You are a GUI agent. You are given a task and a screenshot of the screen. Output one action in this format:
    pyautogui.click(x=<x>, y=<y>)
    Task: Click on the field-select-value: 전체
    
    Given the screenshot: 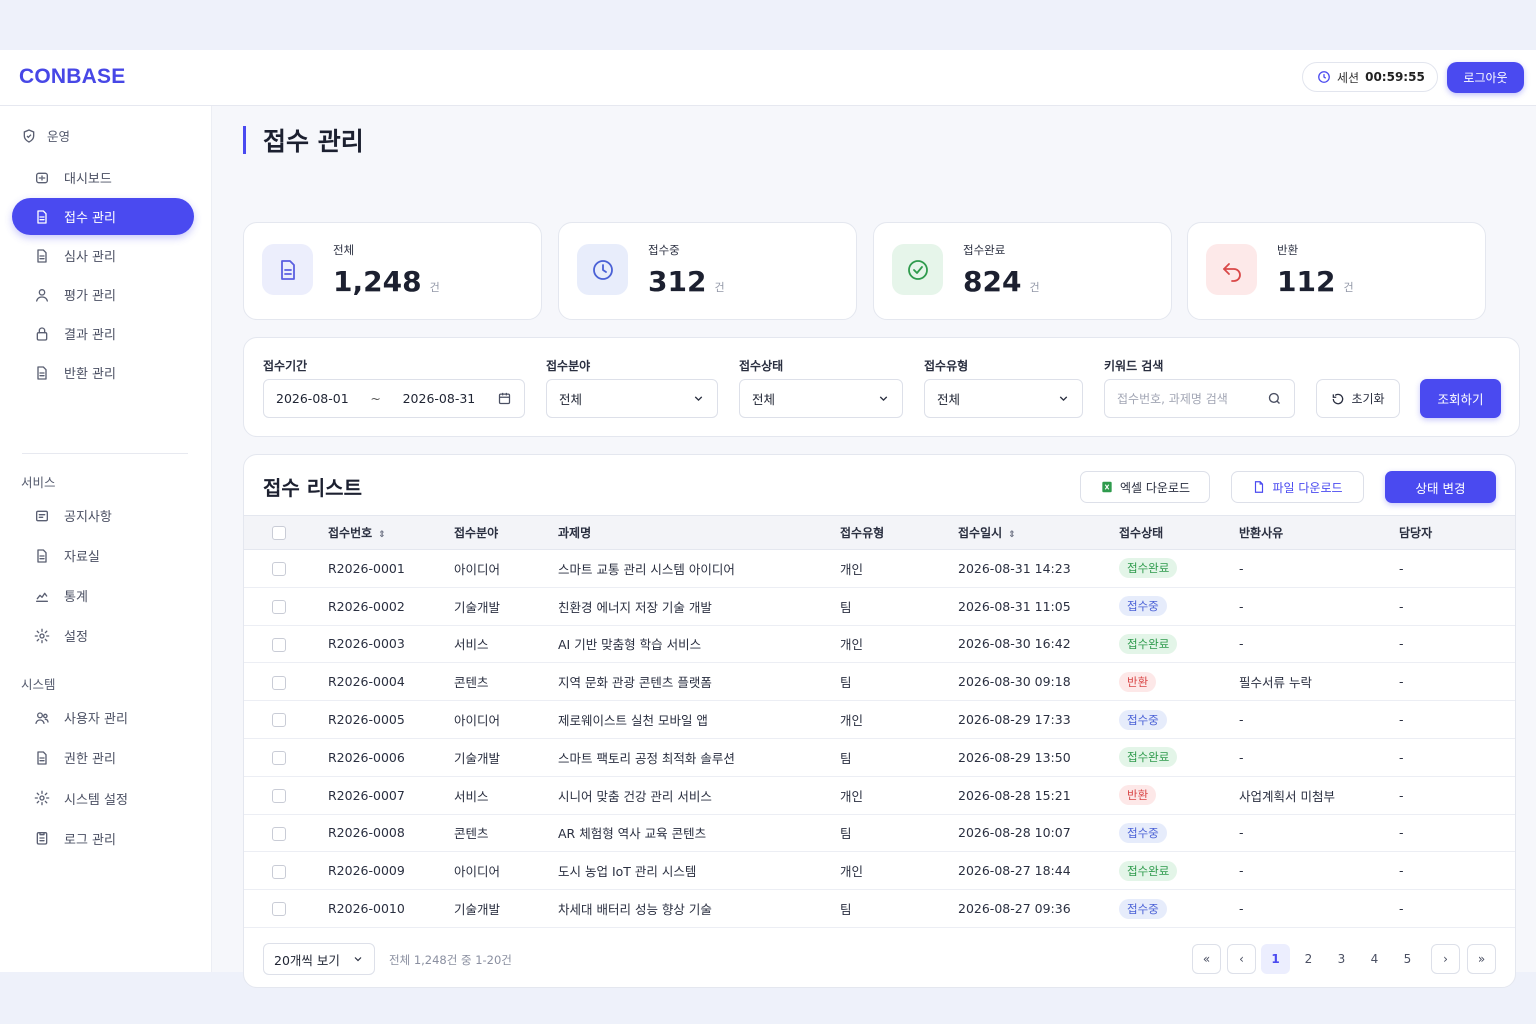 What is the action you would take?
    pyautogui.click(x=571, y=399)
    